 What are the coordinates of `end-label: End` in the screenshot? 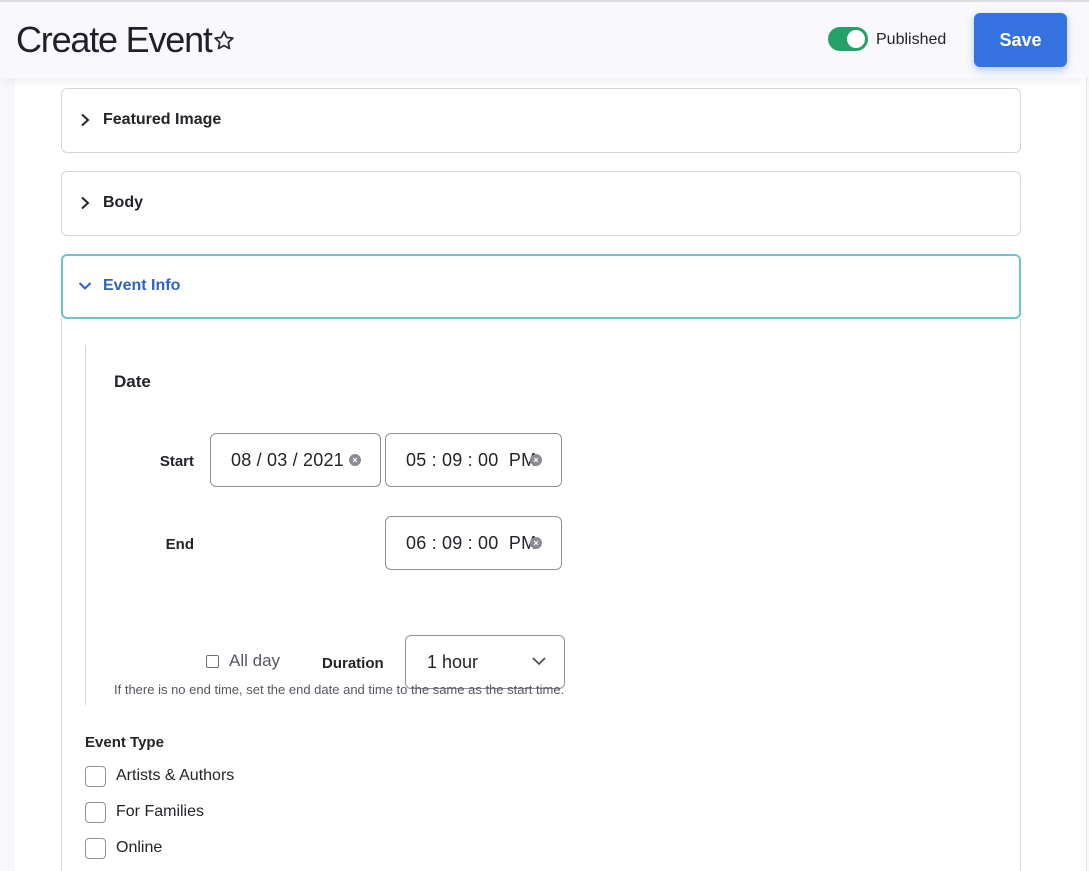 It's located at (179, 544).